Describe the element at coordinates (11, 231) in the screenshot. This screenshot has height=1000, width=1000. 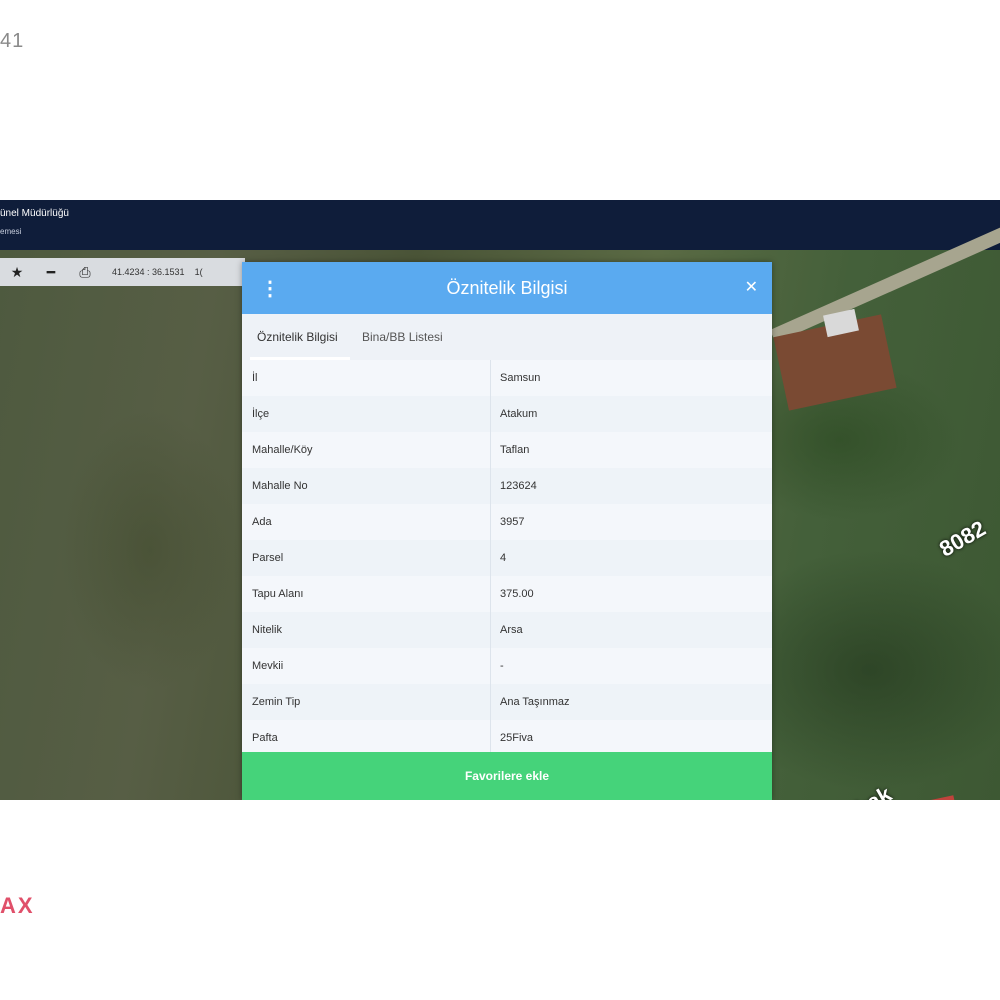
I see `header-subtitle: emesi` at that location.